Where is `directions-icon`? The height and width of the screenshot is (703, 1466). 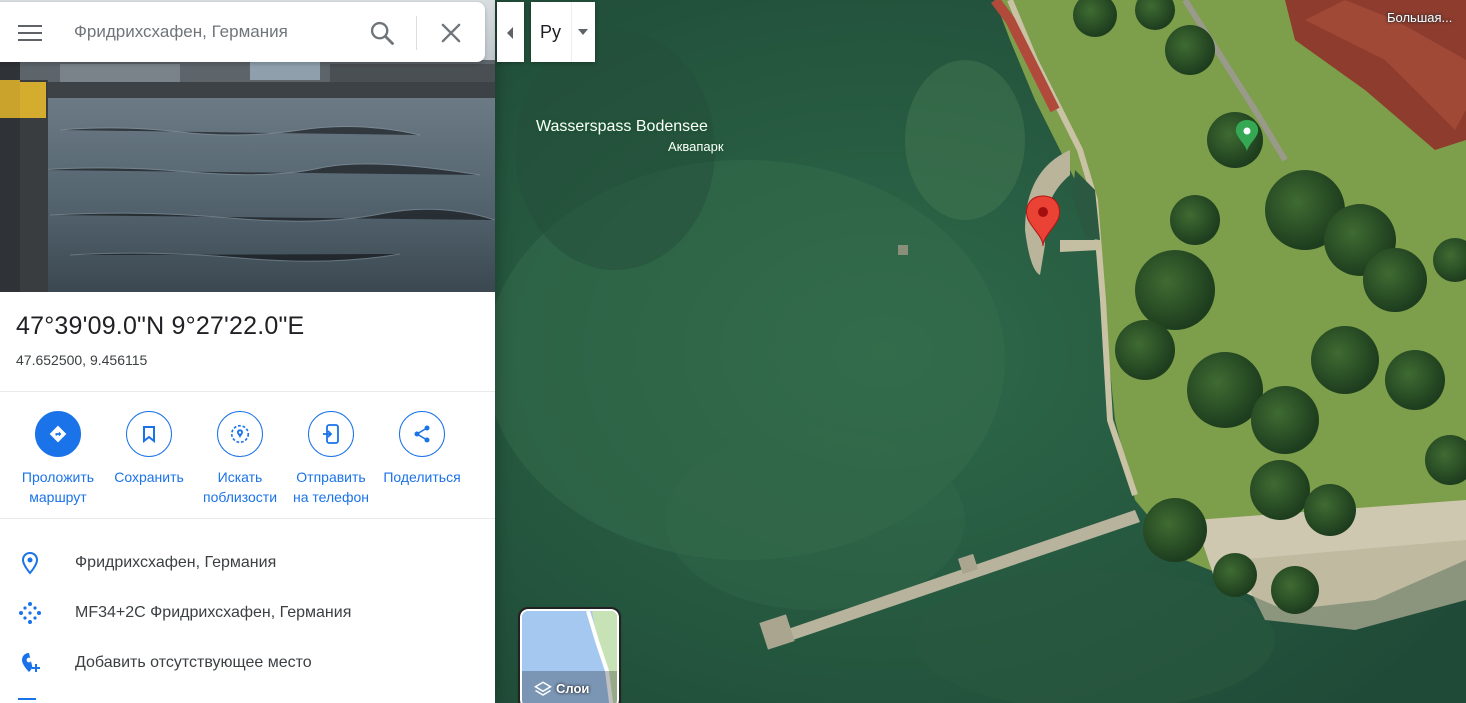
directions-icon is located at coordinates (58, 434).